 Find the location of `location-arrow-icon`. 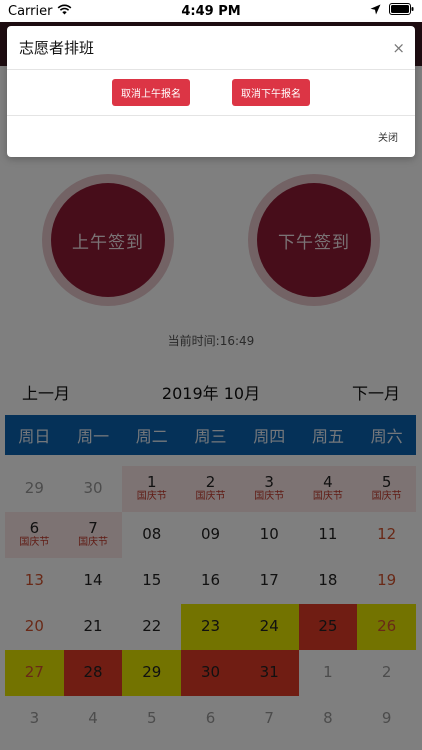

location-arrow-icon is located at coordinates (375, 11).